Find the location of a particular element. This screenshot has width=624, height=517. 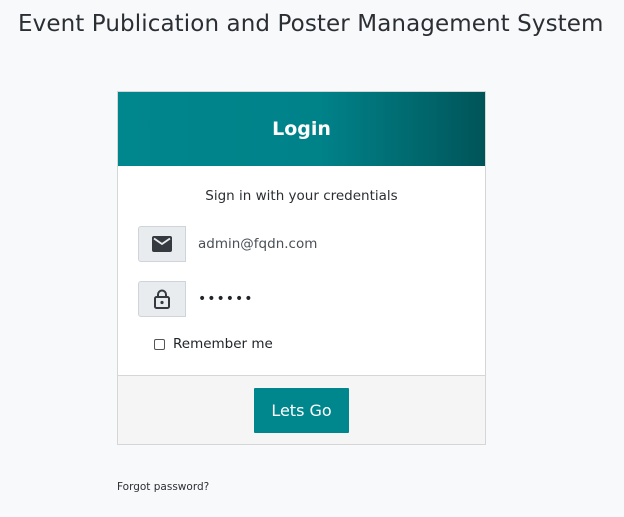

submit-button: Lets Go is located at coordinates (301, 410).